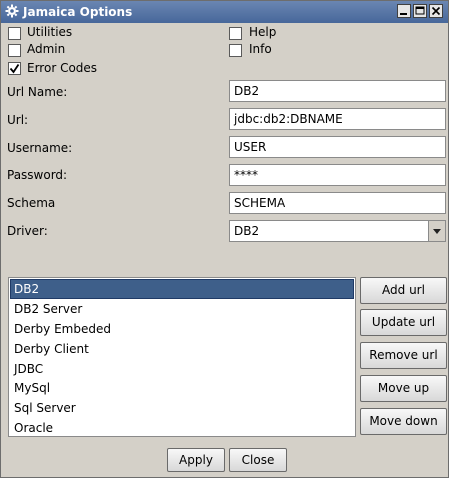 Image resolution: width=449 pixels, height=478 pixels. What do you see at coordinates (263, 32) in the screenshot?
I see `help-label: Help` at bounding box center [263, 32].